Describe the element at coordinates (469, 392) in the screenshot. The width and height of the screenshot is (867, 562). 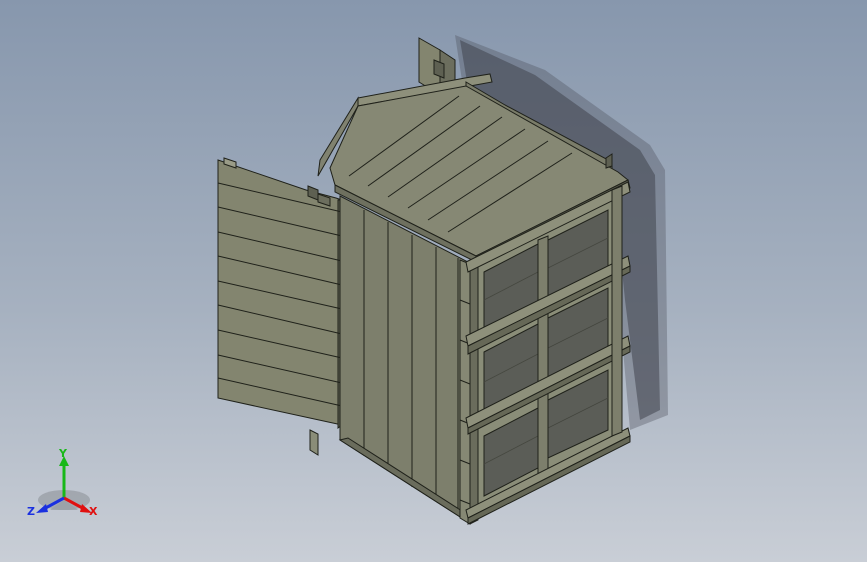
I see `corner-post` at that location.